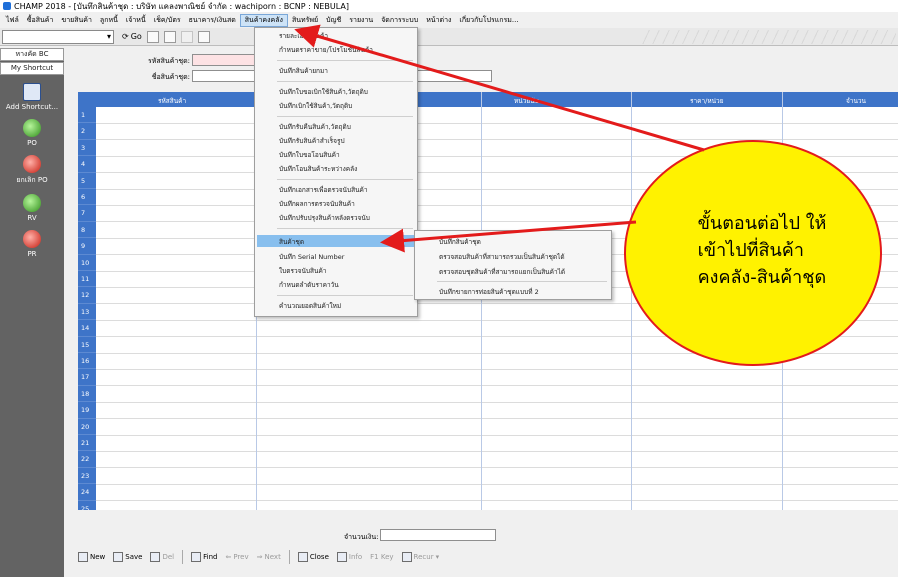 This screenshot has width=898, height=577. I want to click on row-number: 15, so click(87, 344).